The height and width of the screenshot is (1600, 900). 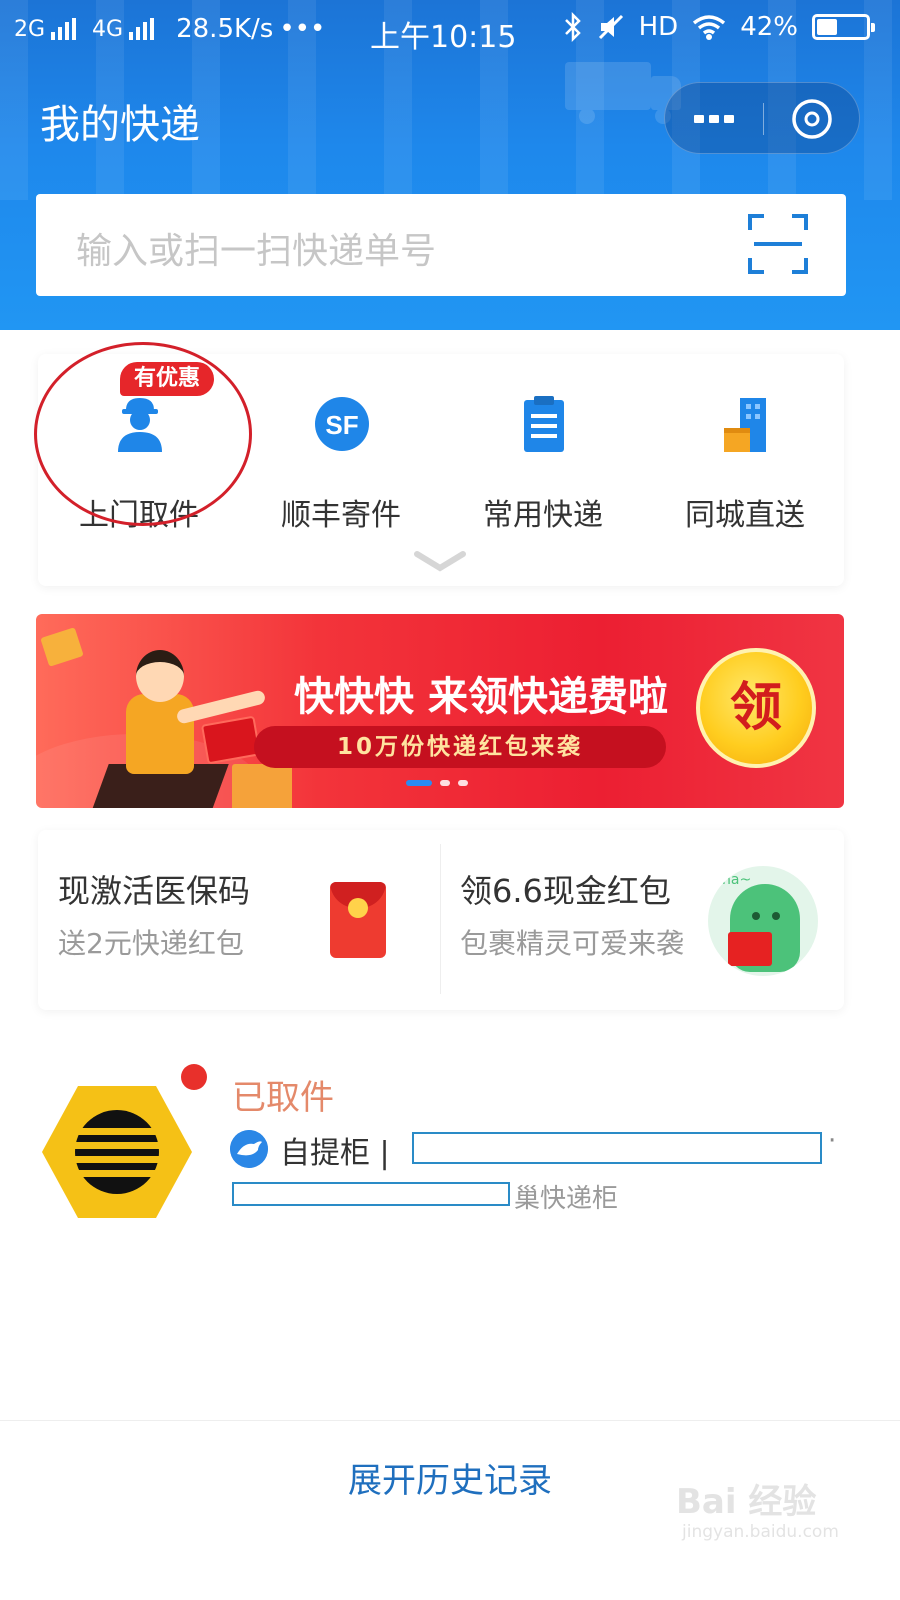 I want to click on promo-card: 现激活医保码 送2元快递红包 领6.6现金红包 包裹精灵可爱来袭 na~, so click(x=441, y=920).